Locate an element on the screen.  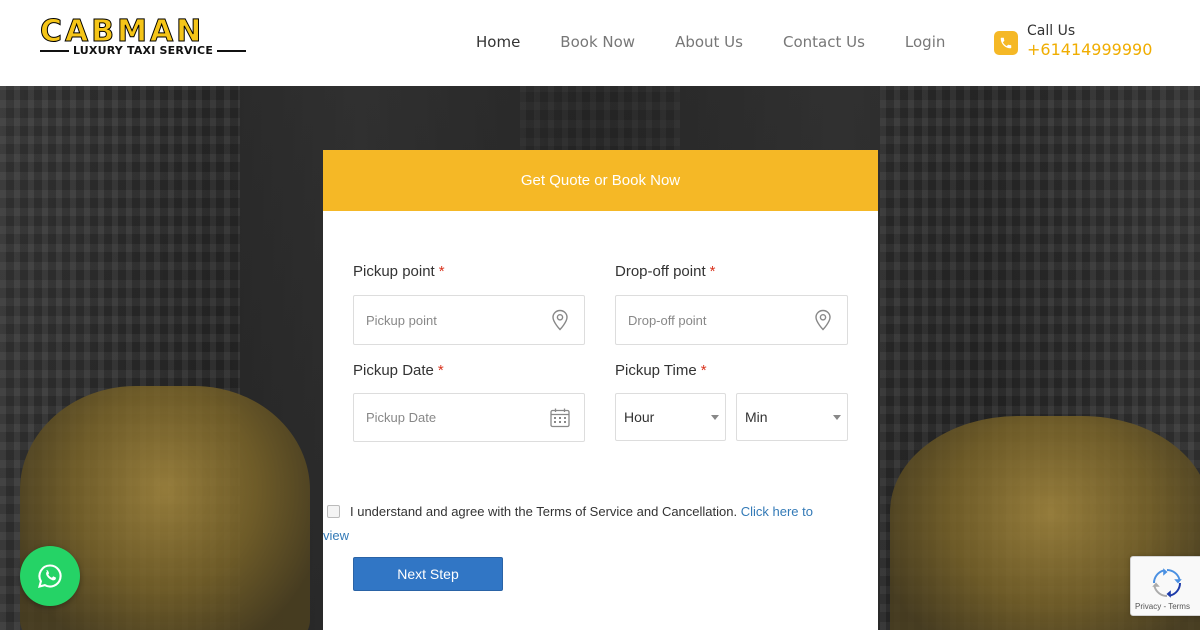
pickup-date-input is located at coordinates (456, 417).